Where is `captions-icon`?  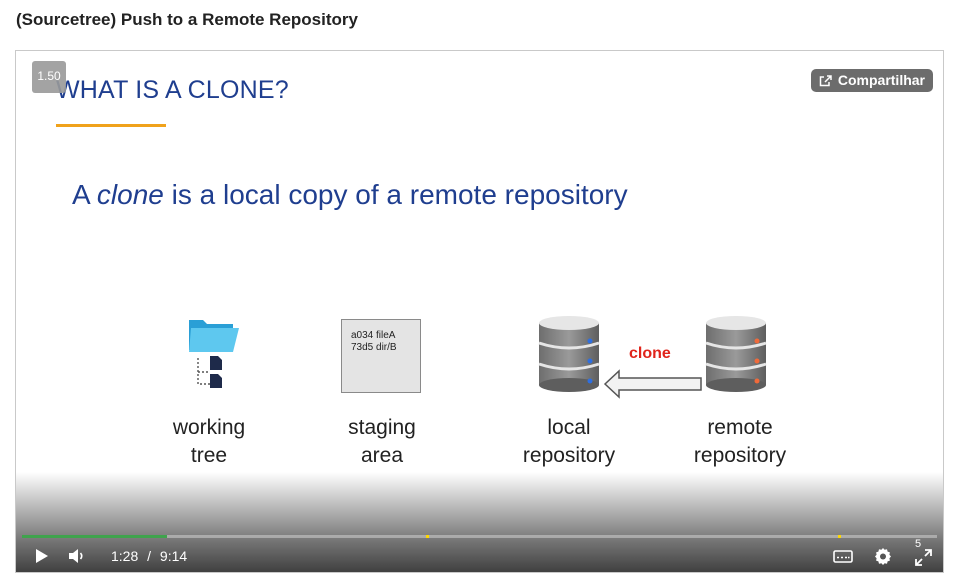 captions-icon is located at coordinates (843, 557).